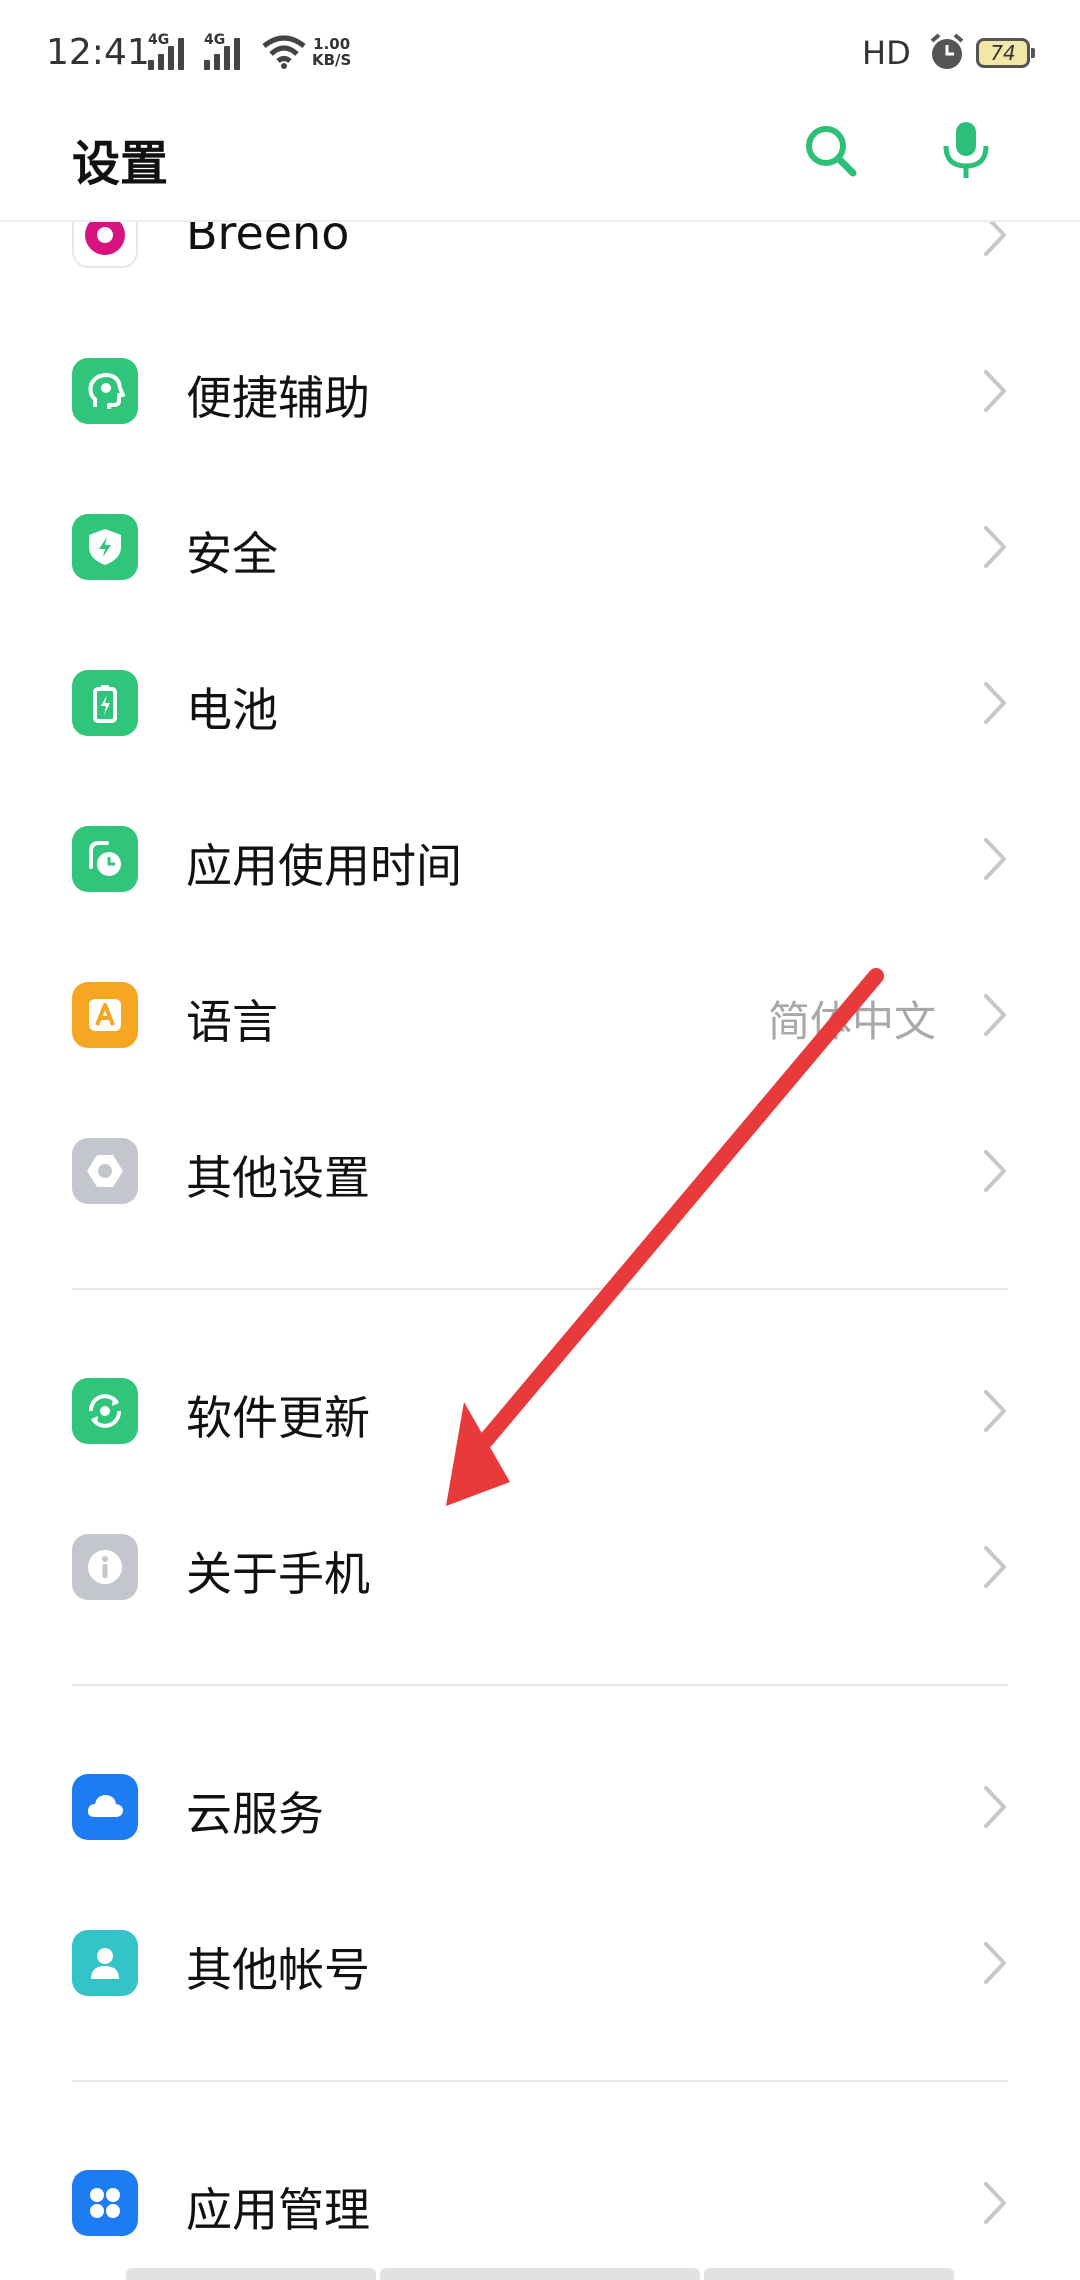 The image size is (1080, 2280). Describe the element at coordinates (886, 53) in the screenshot. I see `hd-voice-label: HD` at that location.